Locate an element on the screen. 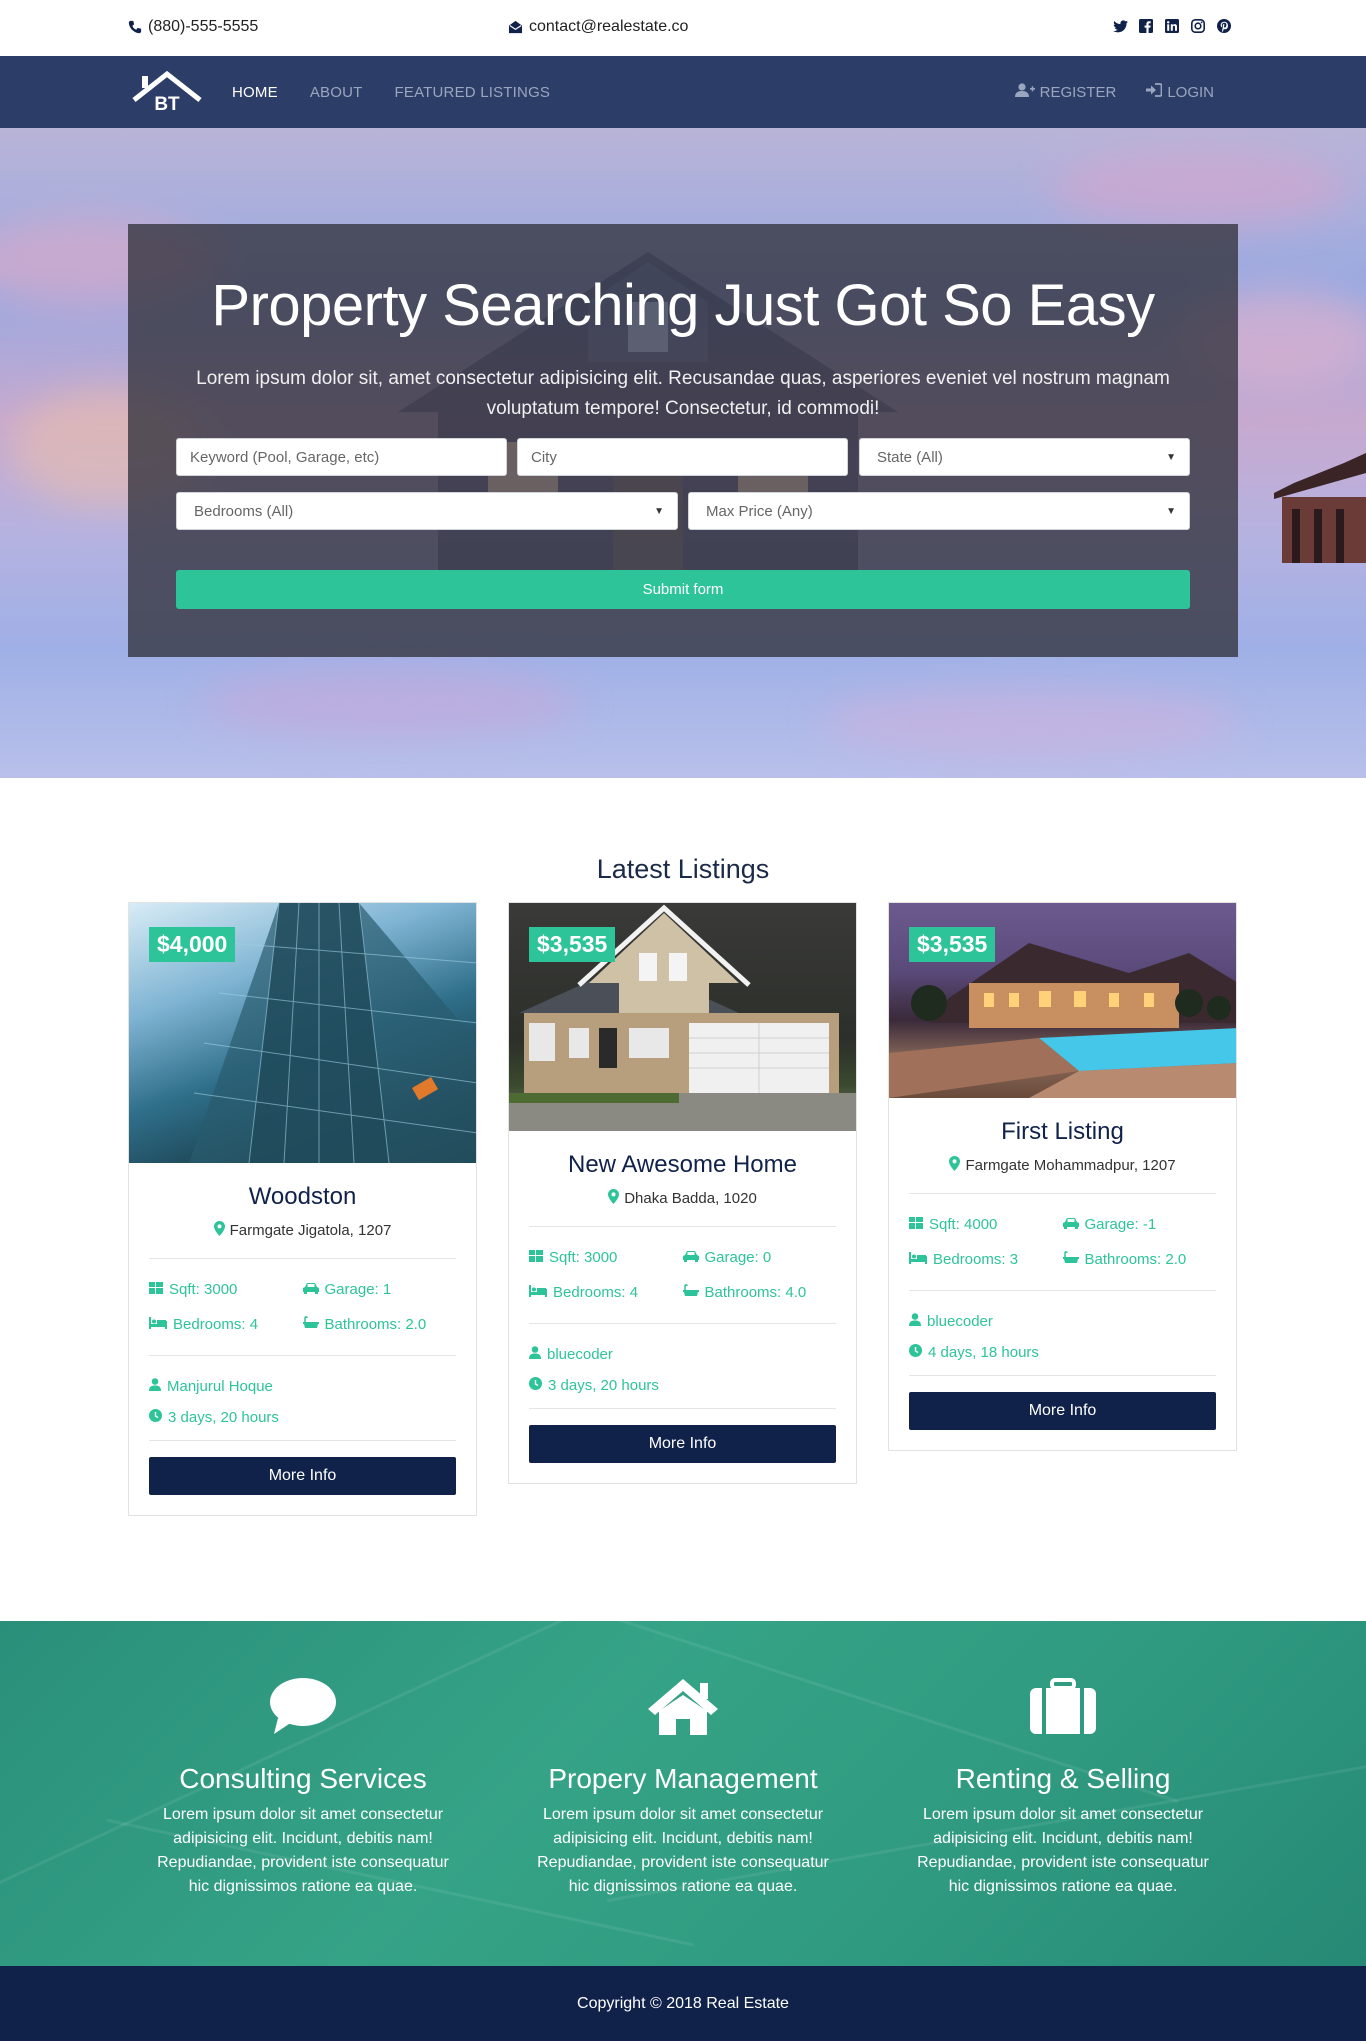 This screenshot has width=1366, height=2041. spec-sqft: Sqft: 3000 is located at coordinates (226, 1289).